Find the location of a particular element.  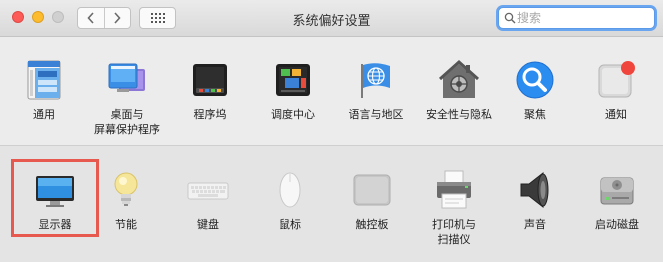

back-button is located at coordinates (91, 18).